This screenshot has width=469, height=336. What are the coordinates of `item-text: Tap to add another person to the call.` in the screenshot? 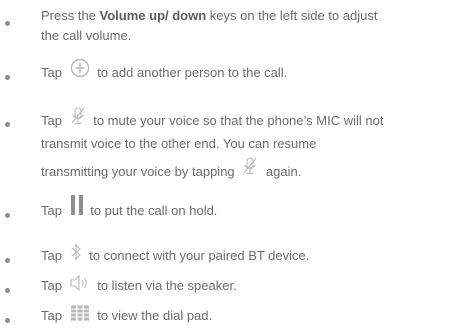 It's located at (253, 71).